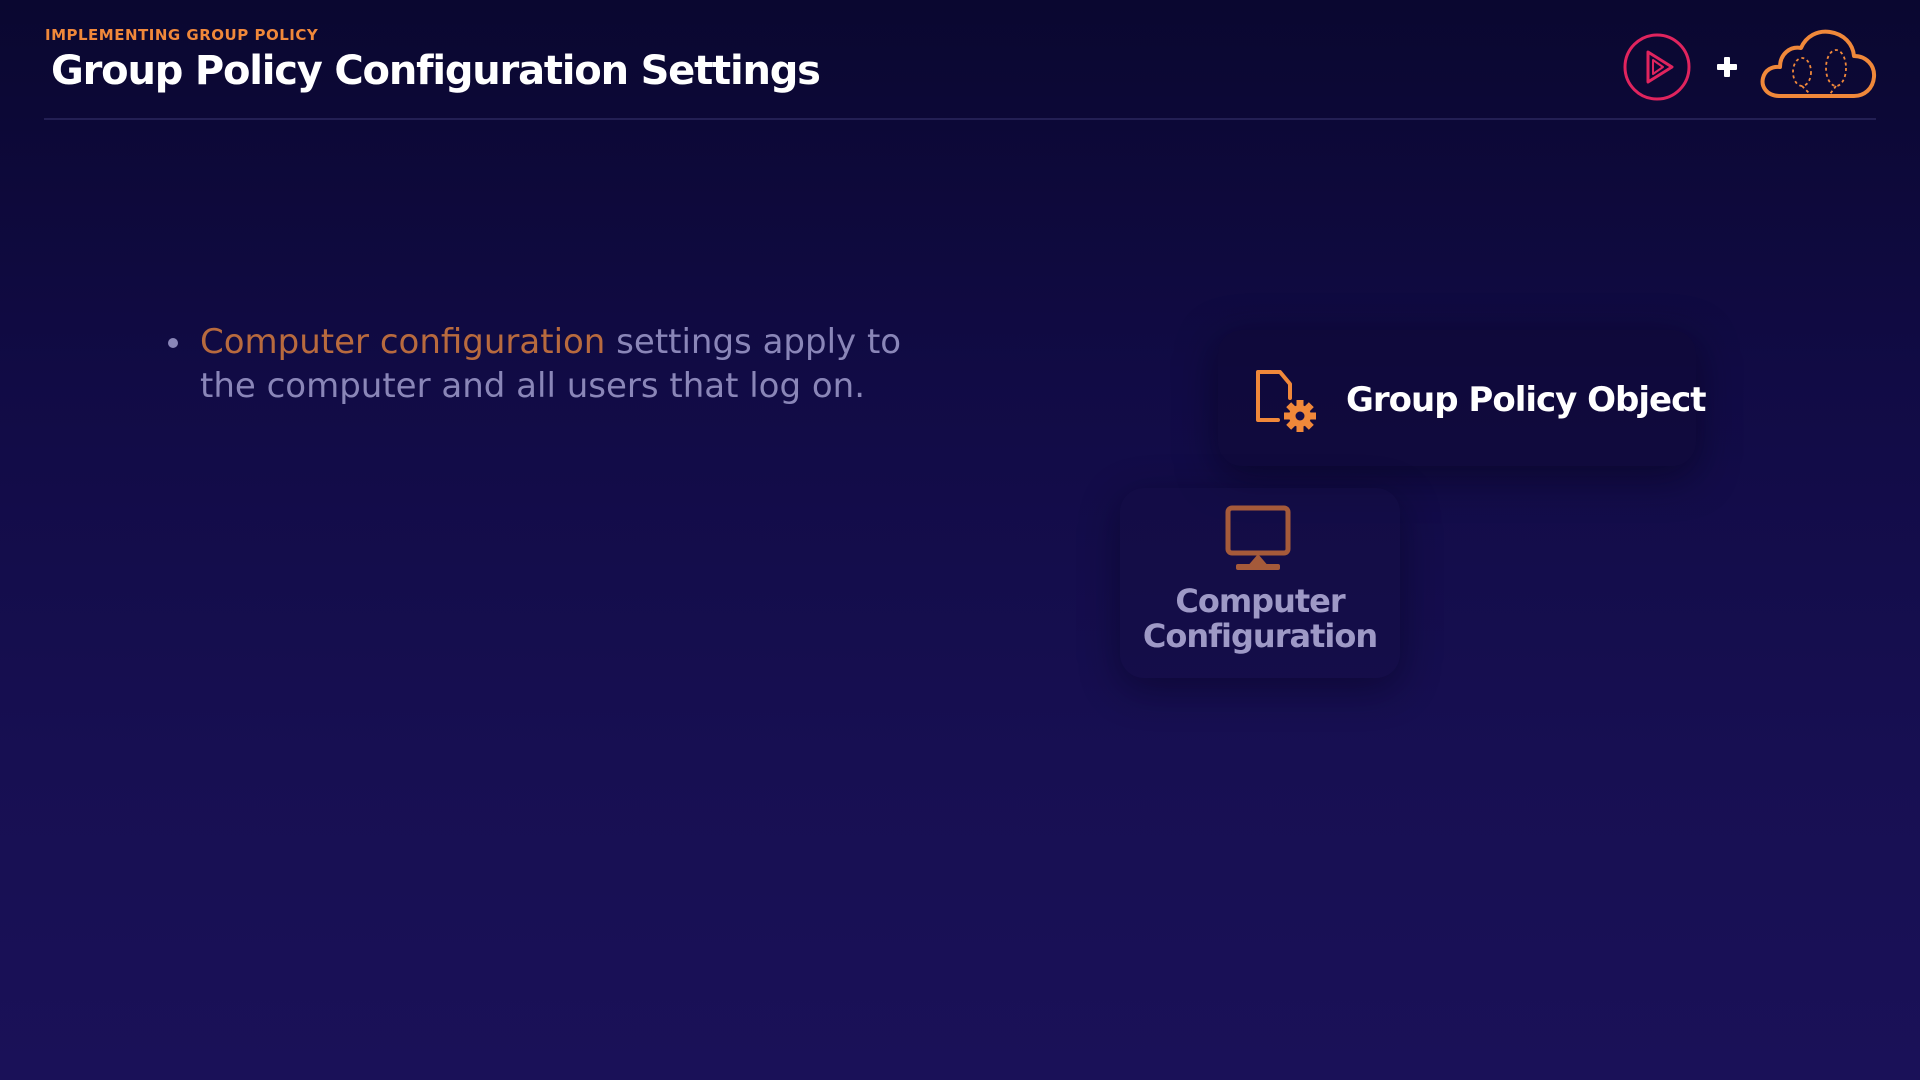 The height and width of the screenshot is (1080, 1920). Describe the element at coordinates (1818, 63) in the screenshot. I see `cloud-skills-icon` at that location.